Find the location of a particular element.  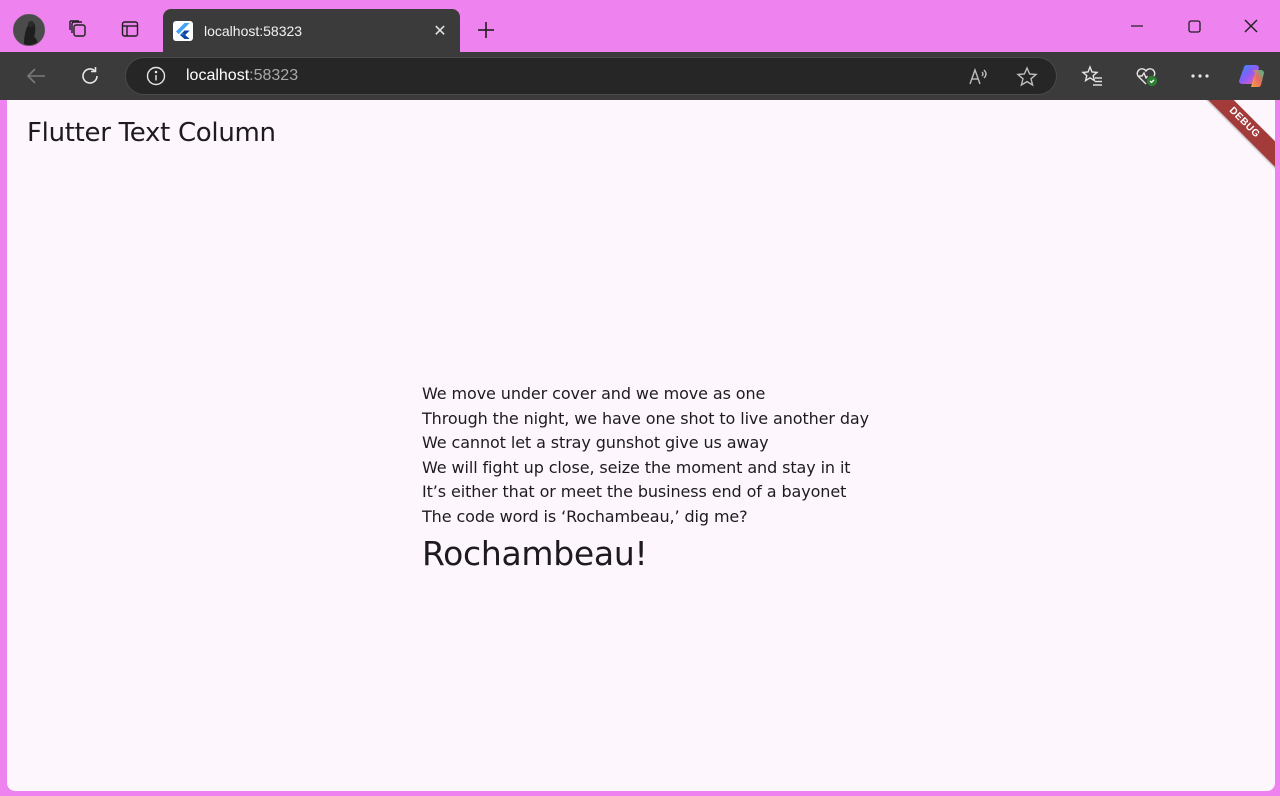

maximize-icon is located at coordinates (1194, 26).